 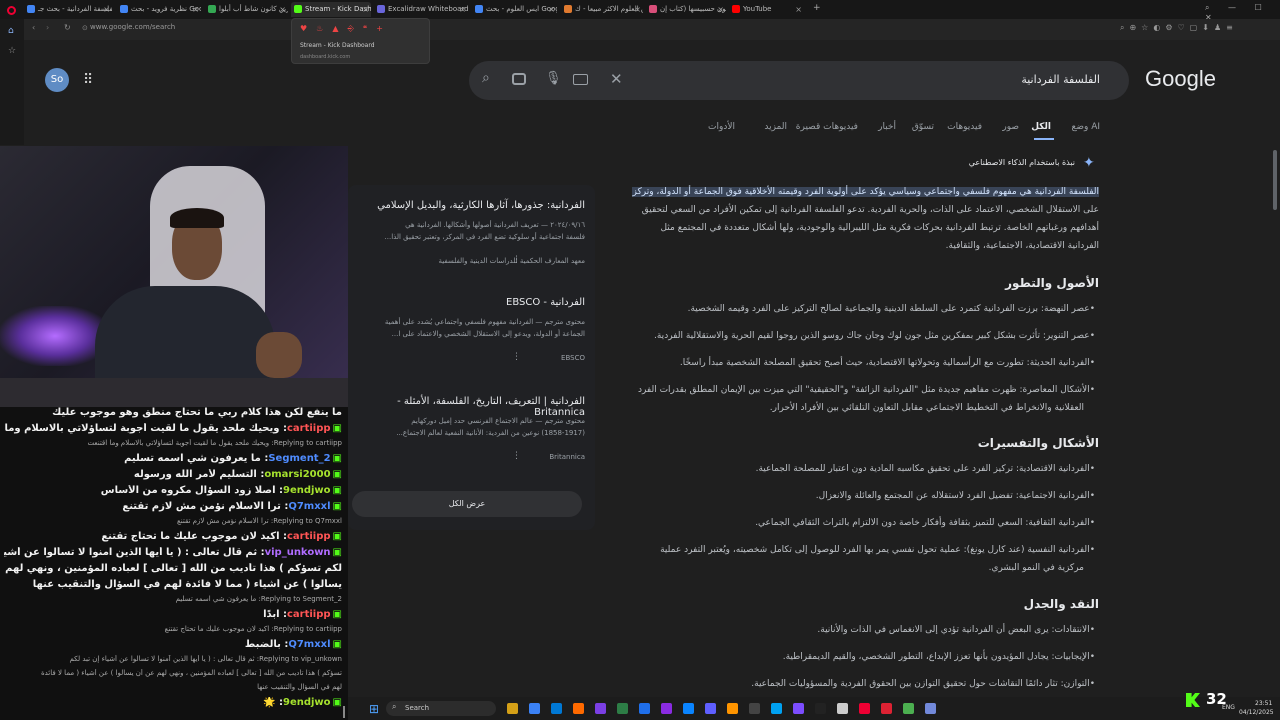 I want to click on nav-tab: أخبار, so click(x=887, y=127).